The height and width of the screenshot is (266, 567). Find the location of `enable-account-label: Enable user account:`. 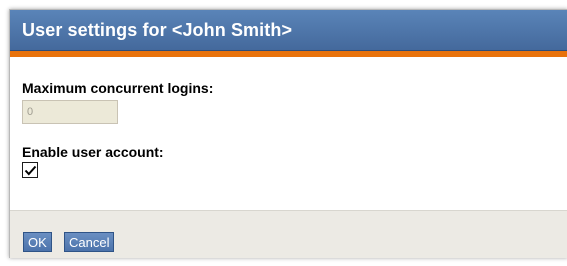

enable-account-label: Enable user account: is located at coordinates (93, 152).